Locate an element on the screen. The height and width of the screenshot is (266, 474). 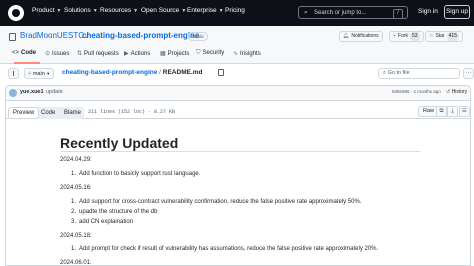
tab-code: <> Code is located at coordinates (24, 53).